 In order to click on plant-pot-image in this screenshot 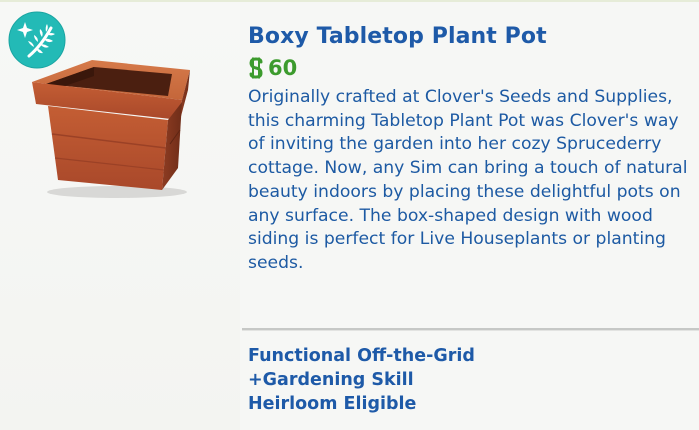, I will do `click(111, 129)`.